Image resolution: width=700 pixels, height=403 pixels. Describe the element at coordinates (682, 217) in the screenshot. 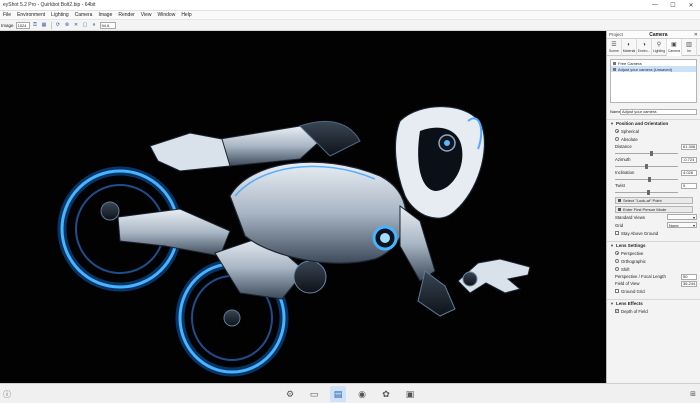

I see `standard-views-dropdown: ▾` at that location.